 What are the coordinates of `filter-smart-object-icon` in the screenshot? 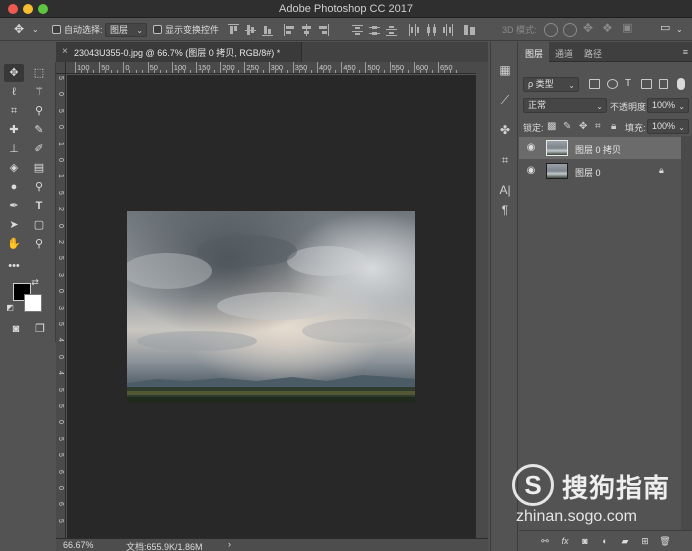 It's located at (663, 84).